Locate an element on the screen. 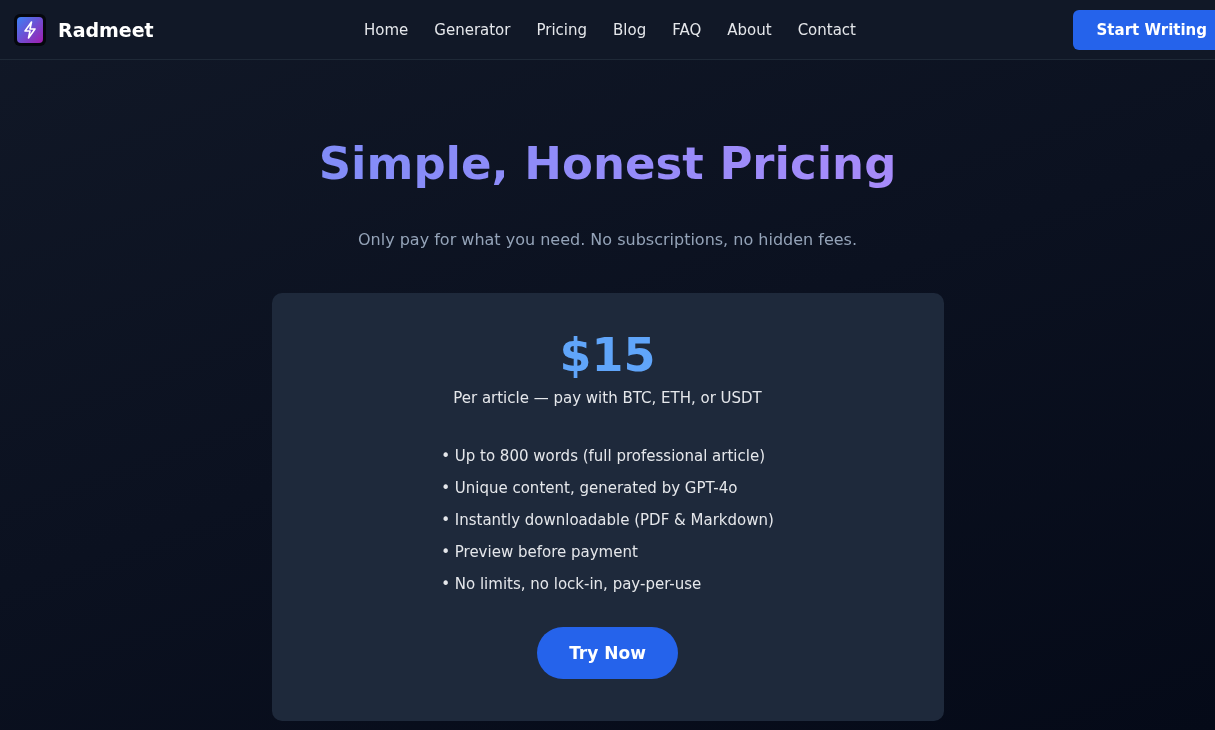  nav-link: Blog is located at coordinates (630, 29).